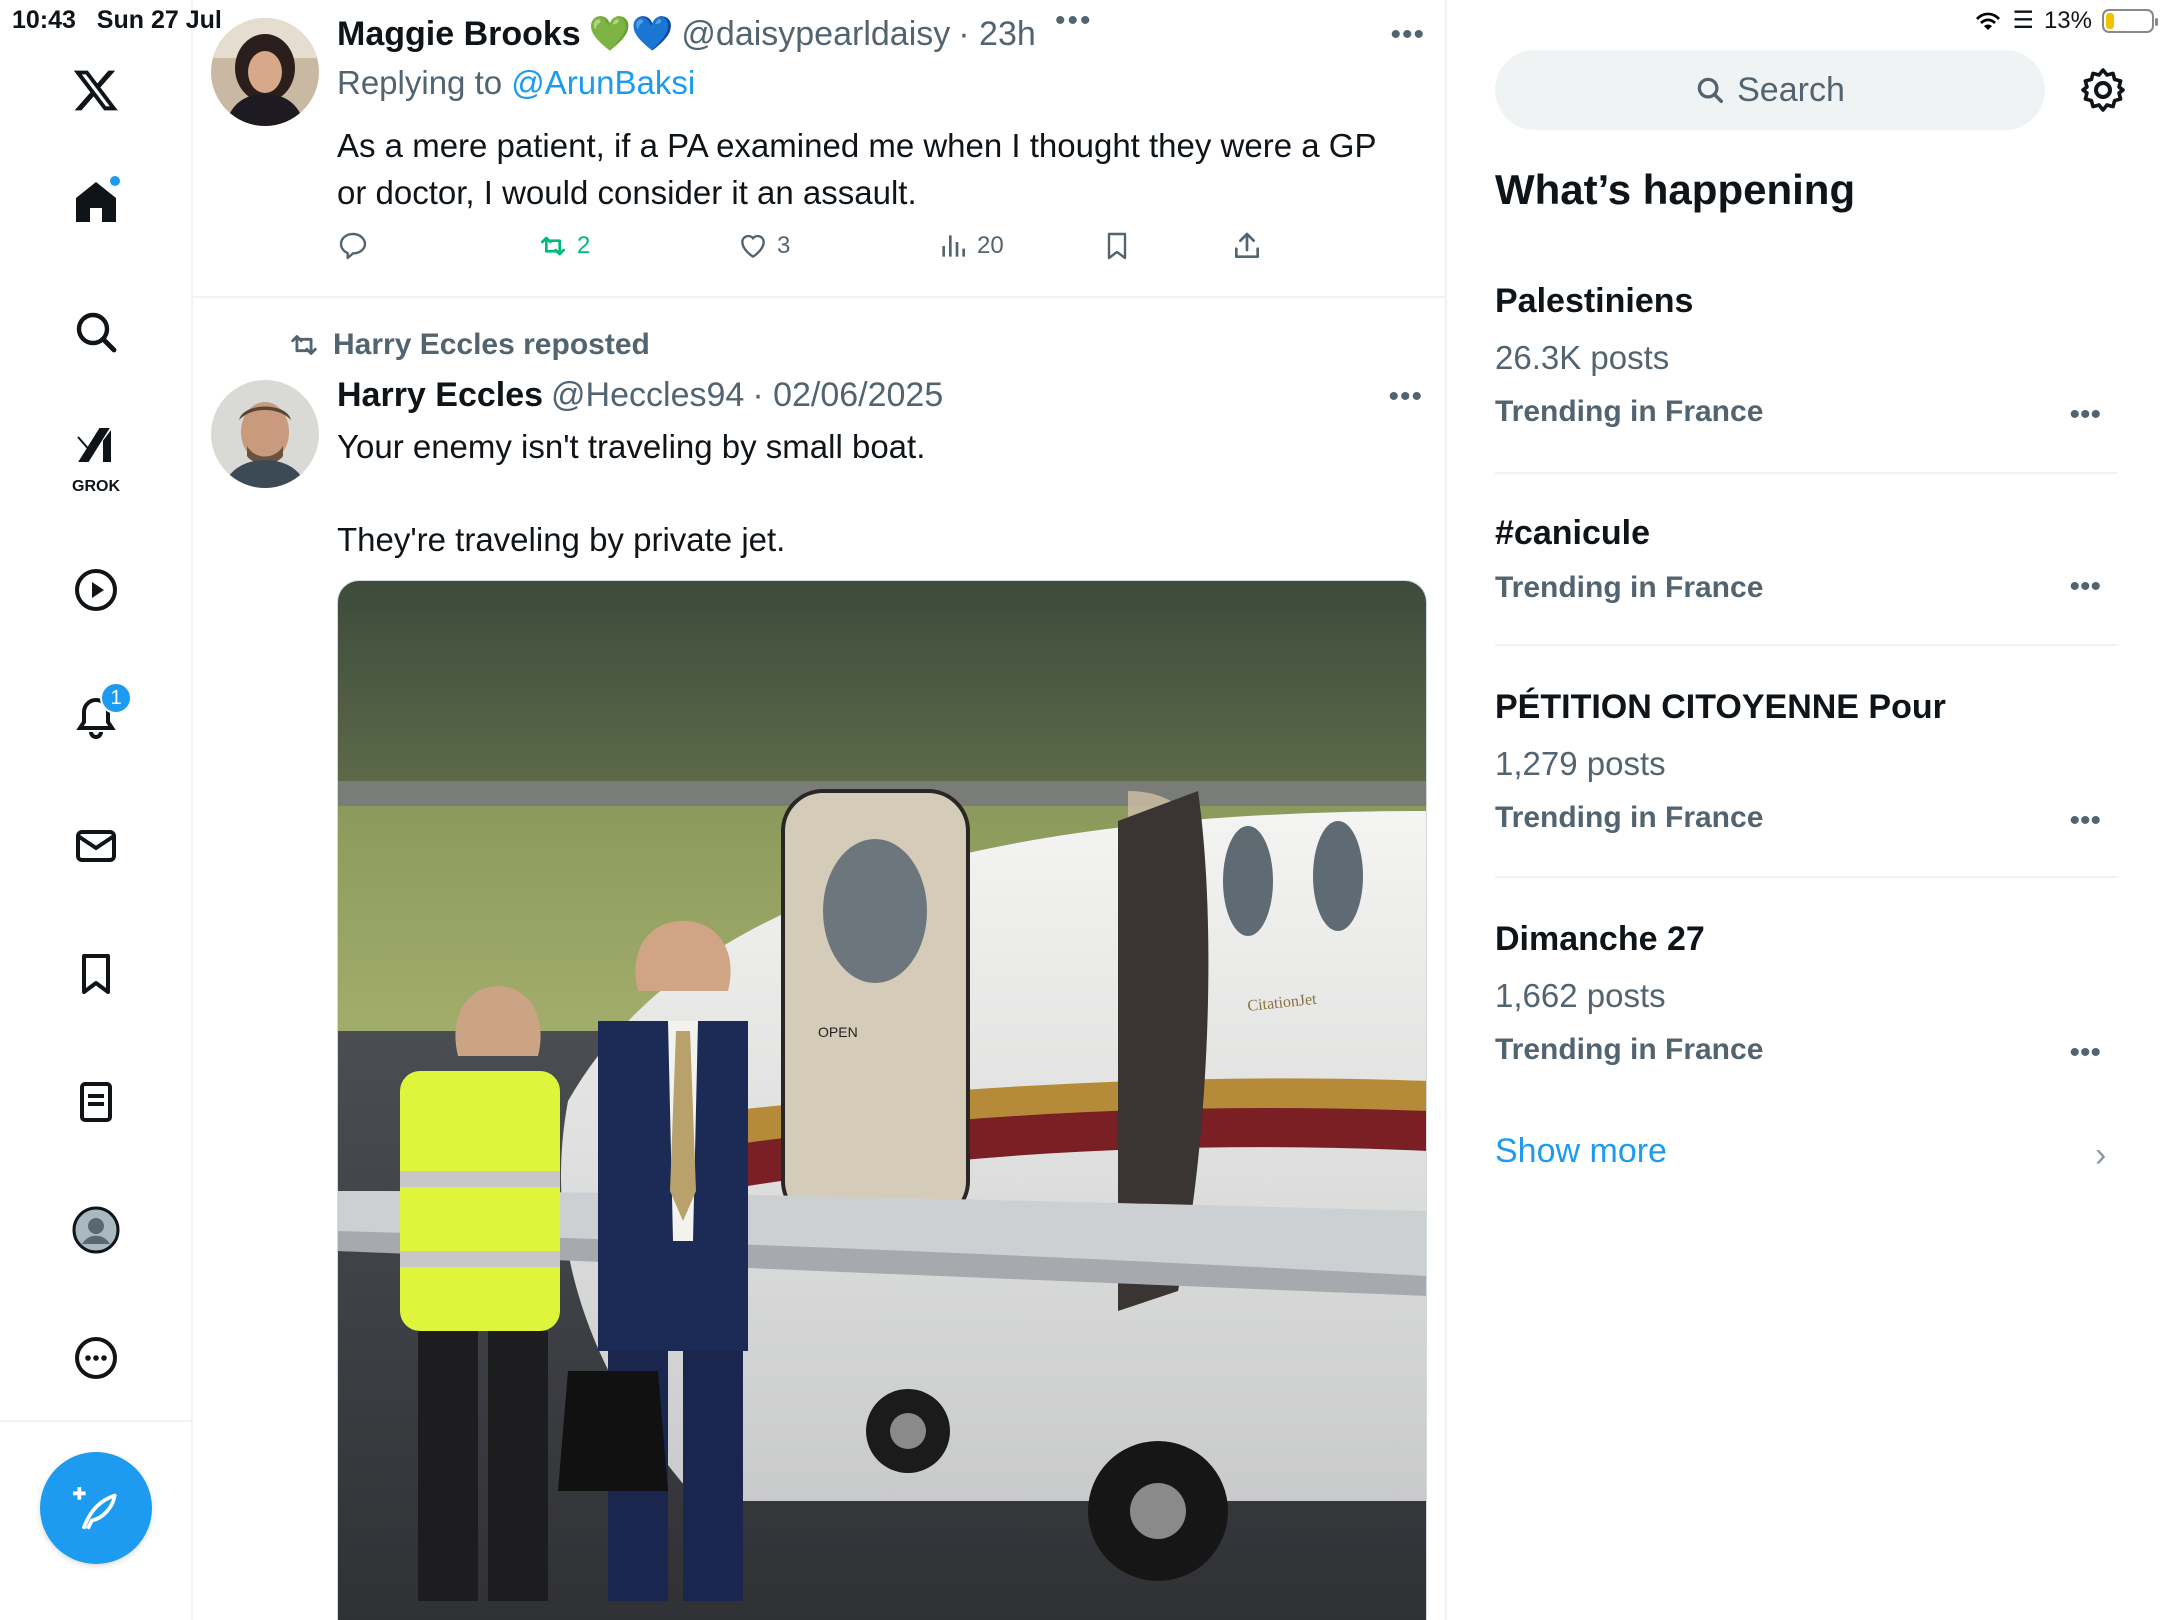 Image resolution: width=2160 pixels, height=1620 pixels. I want to click on grok-icon, so click(94, 445).